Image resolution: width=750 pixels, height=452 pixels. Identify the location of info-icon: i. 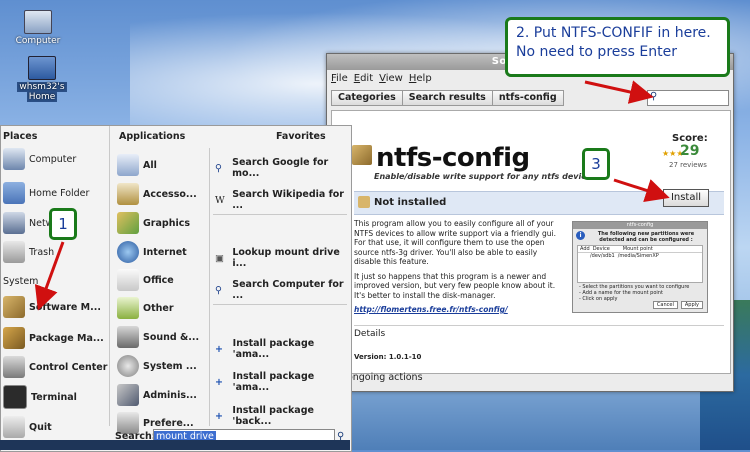
(580, 235).